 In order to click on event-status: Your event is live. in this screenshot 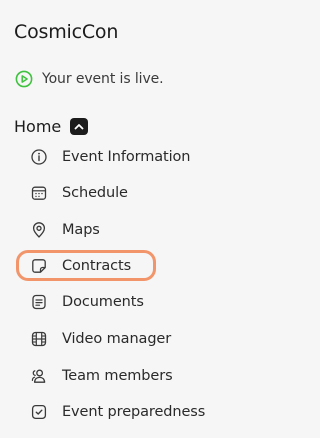, I will do `click(89, 79)`.